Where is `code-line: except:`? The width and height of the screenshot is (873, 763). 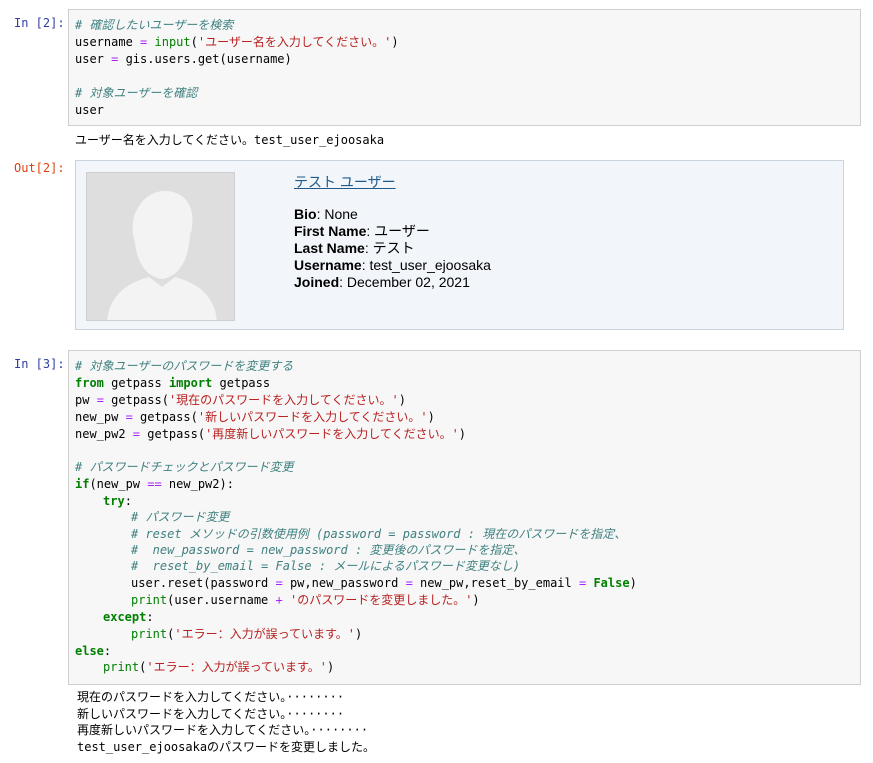
code-line: except: is located at coordinates (128, 617).